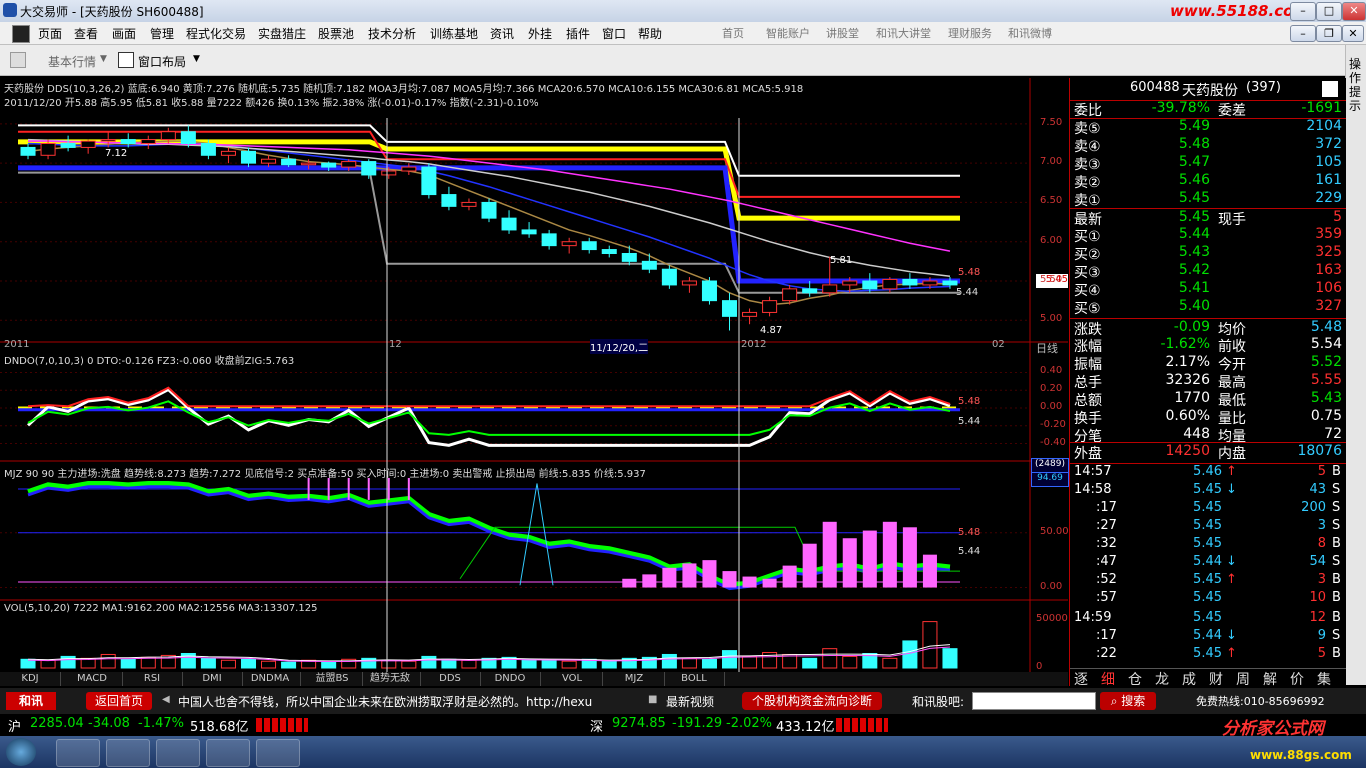 The image size is (1366, 768). Describe the element at coordinates (1208, 181) in the screenshot. I see `sell-level-row: 卖② 5.46 161` at that location.